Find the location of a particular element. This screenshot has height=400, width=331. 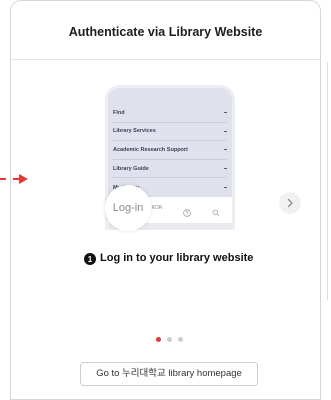

next-slide-button is located at coordinates (290, 203).